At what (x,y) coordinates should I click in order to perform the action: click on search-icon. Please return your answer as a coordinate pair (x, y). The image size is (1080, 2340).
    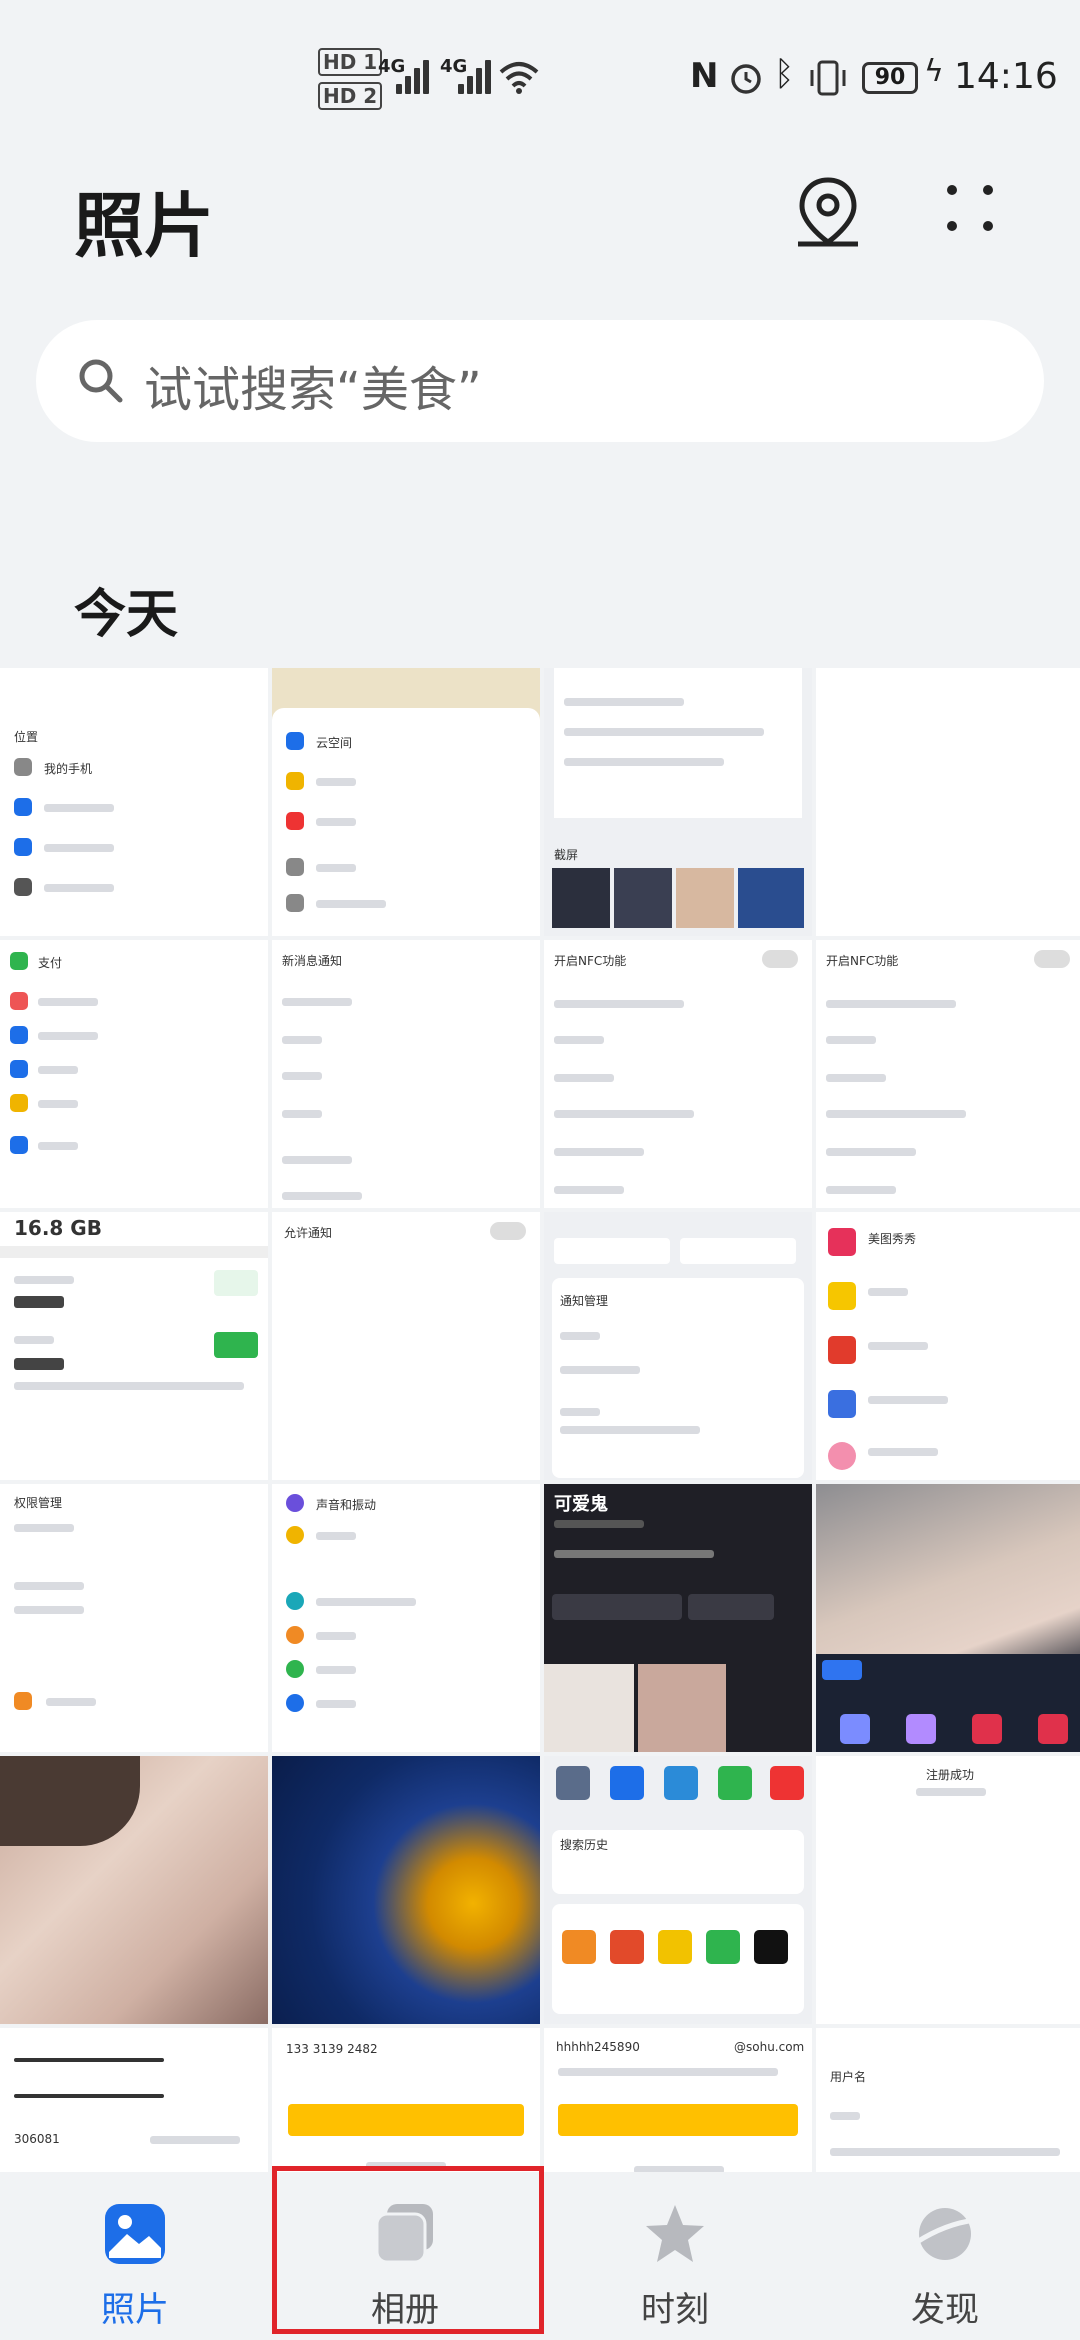
    Looking at the image, I should click on (101, 381).